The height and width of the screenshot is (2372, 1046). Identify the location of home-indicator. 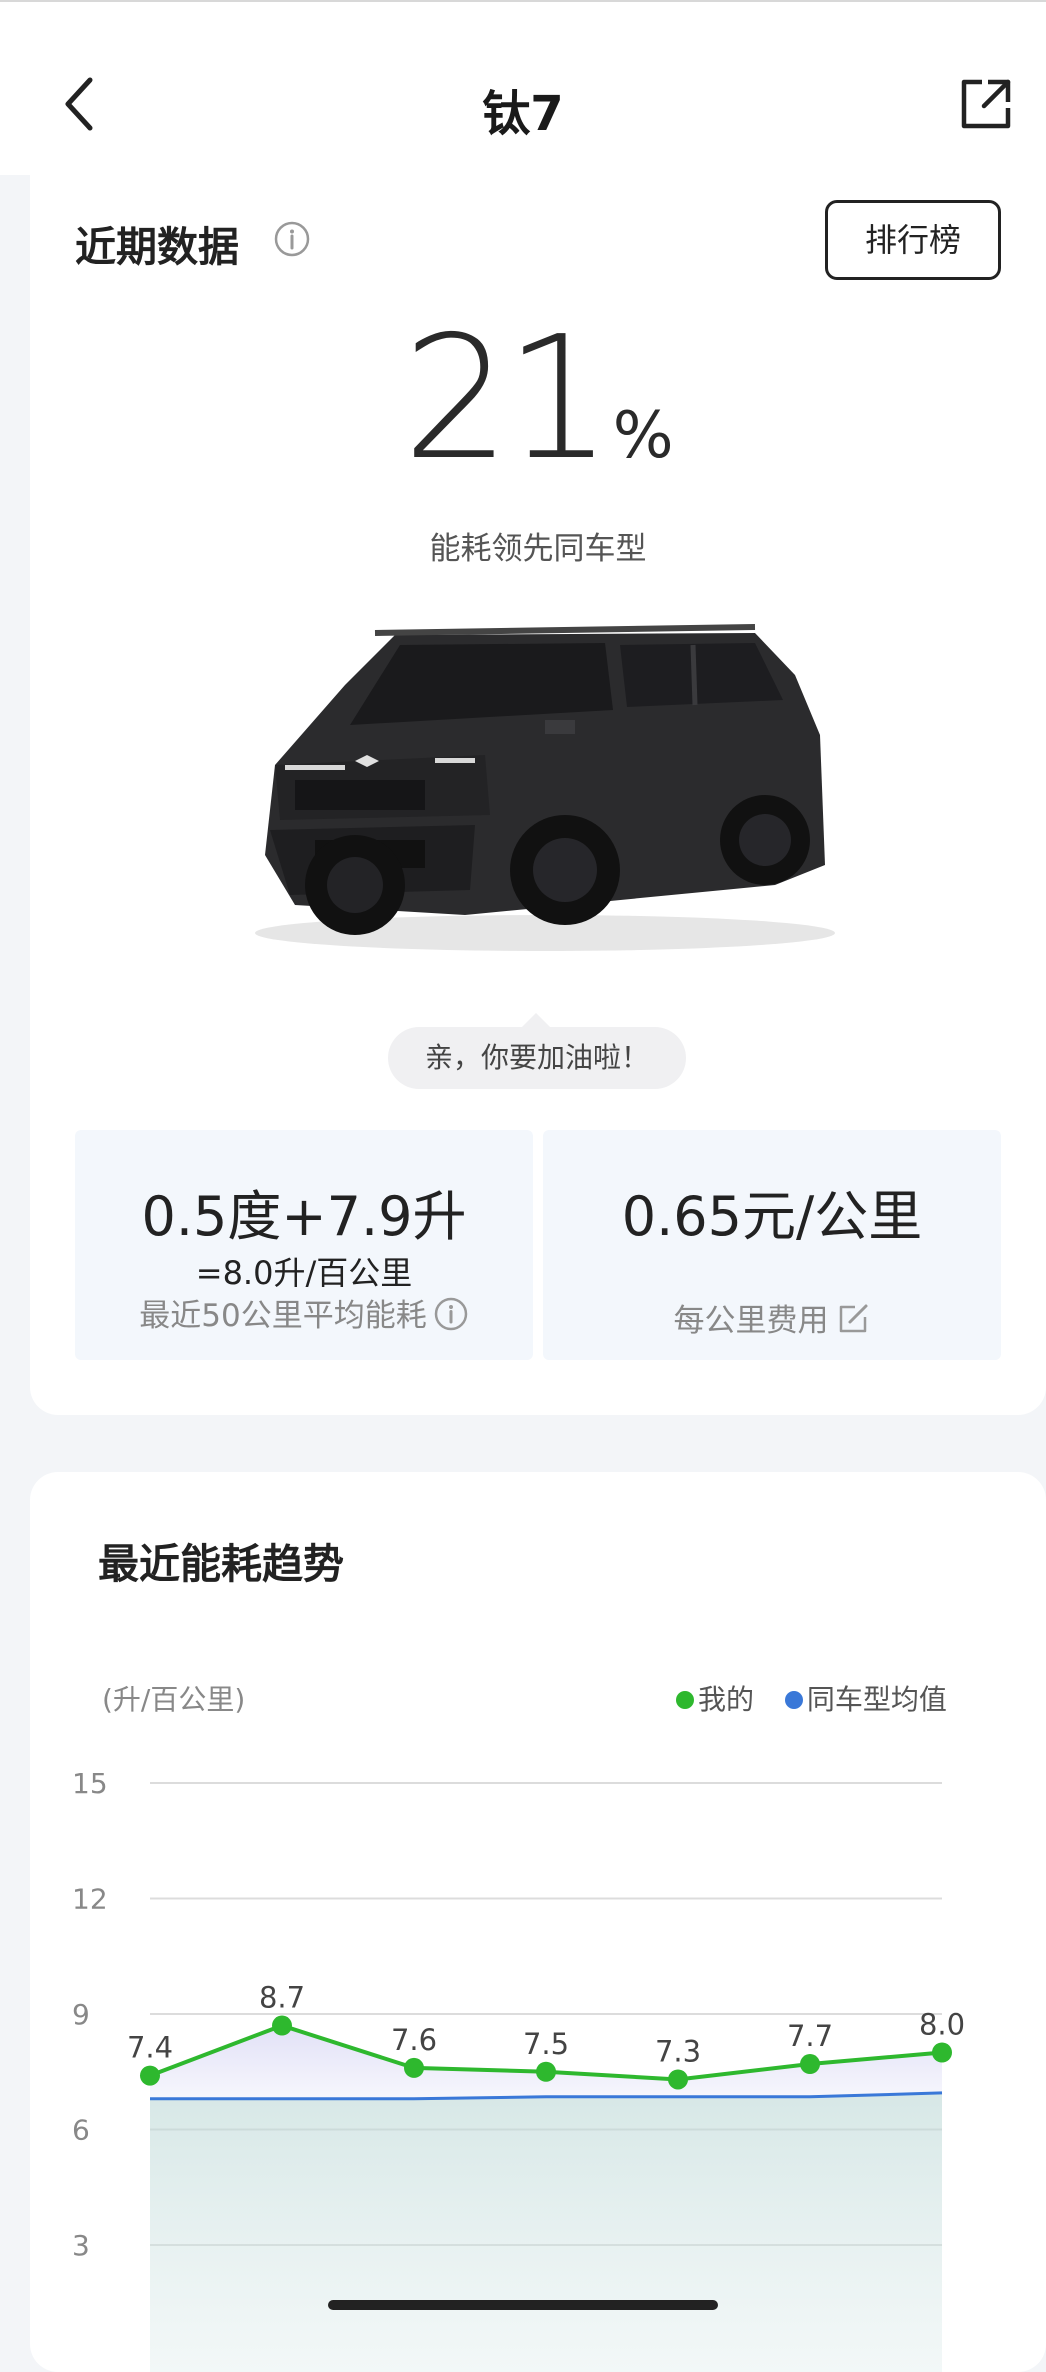
(523, 2305).